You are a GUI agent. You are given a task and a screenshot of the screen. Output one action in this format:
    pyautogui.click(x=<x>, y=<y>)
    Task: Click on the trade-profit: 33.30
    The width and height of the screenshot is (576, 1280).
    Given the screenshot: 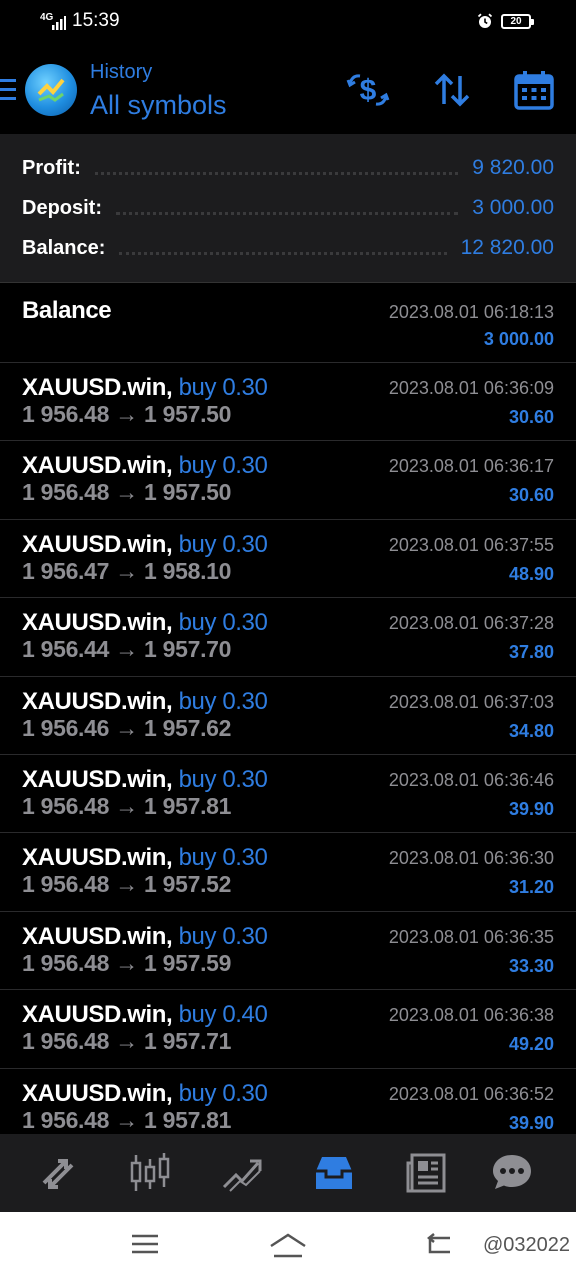 What is the action you would take?
    pyautogui.click(x=531, y=965)
    